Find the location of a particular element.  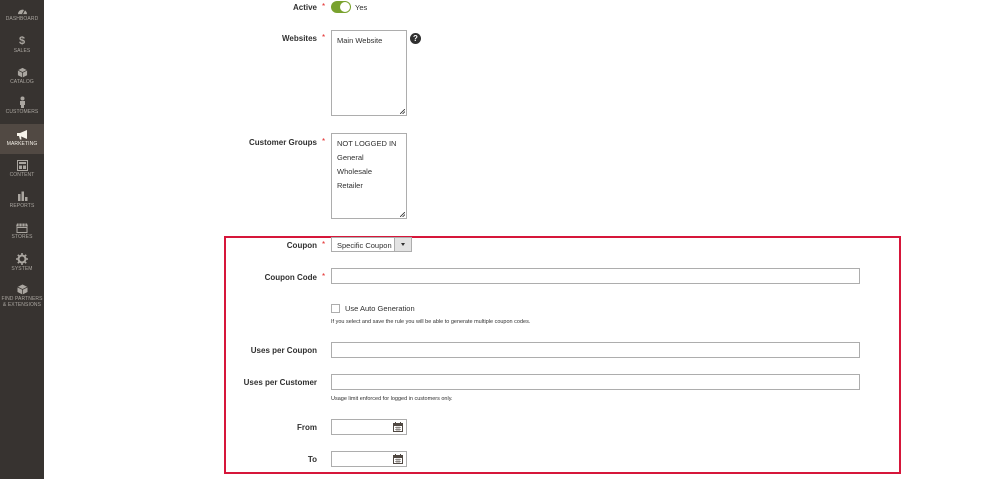

nav-label: CUSTOMERS is located at coordinates (22, 112).